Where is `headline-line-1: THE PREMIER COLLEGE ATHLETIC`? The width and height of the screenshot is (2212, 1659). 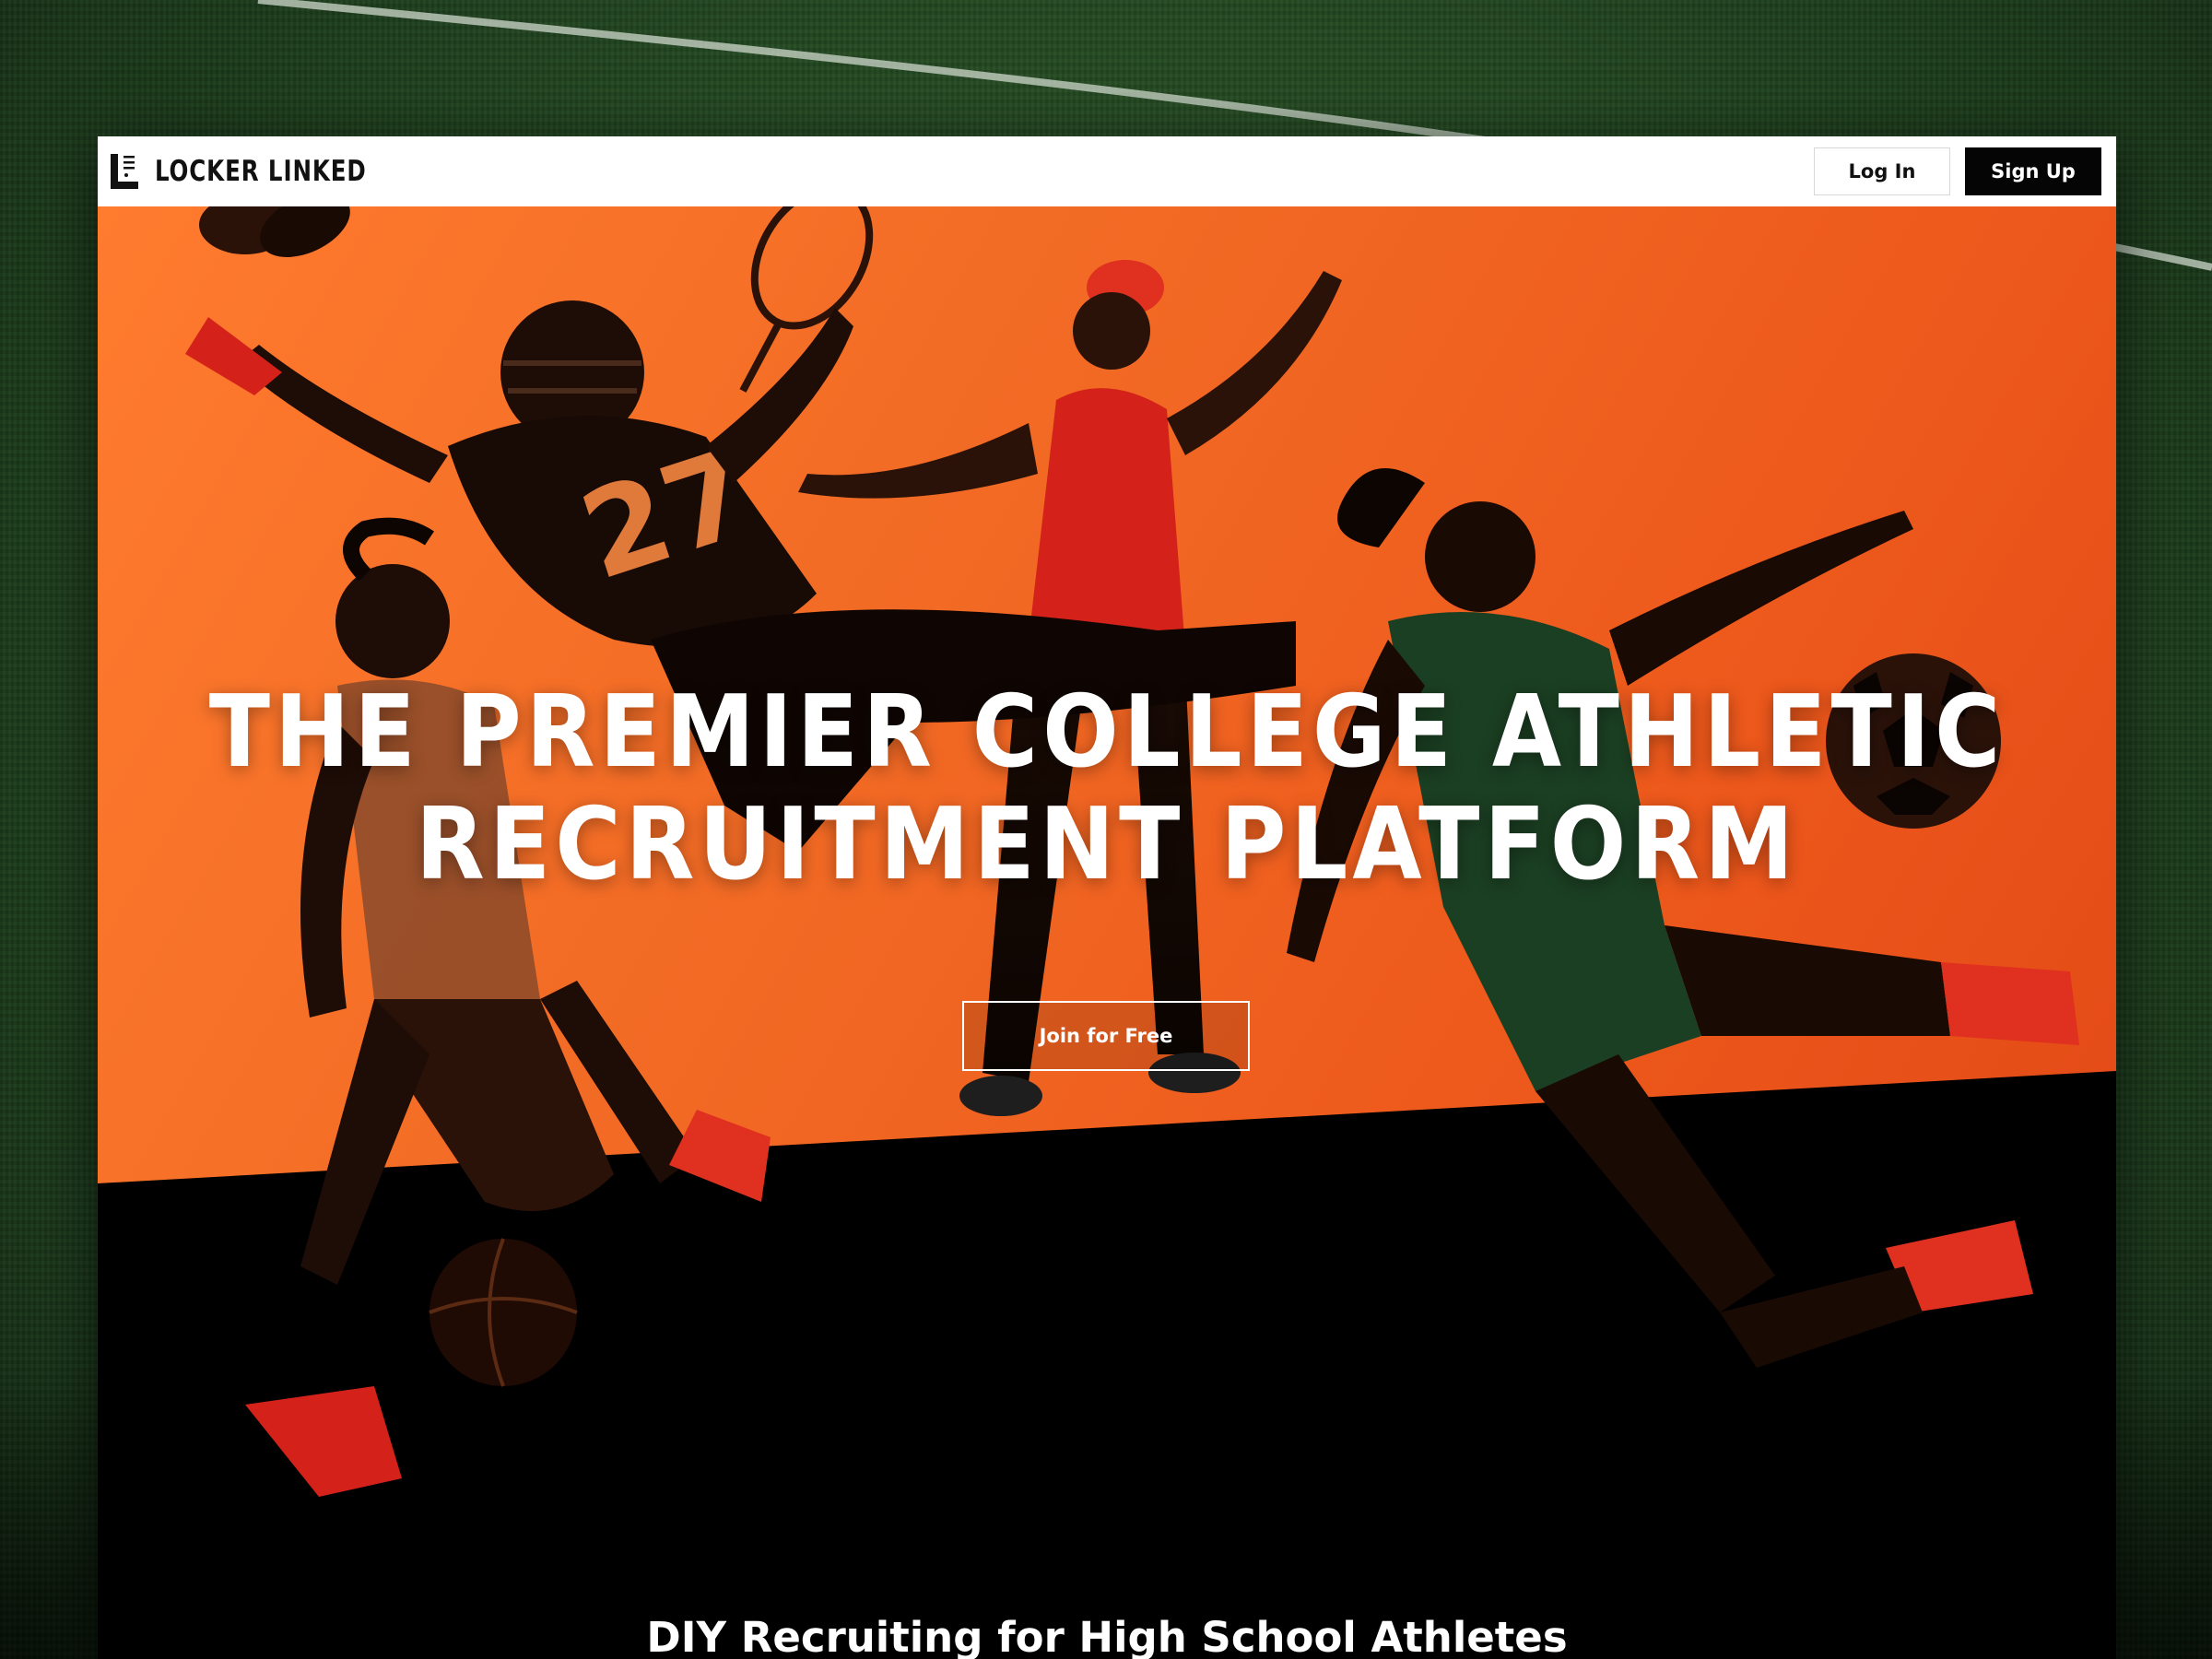 headline-line-1: THE PREMIER COLLEGE ATHLETIC is located at coordinates (1107, 732).